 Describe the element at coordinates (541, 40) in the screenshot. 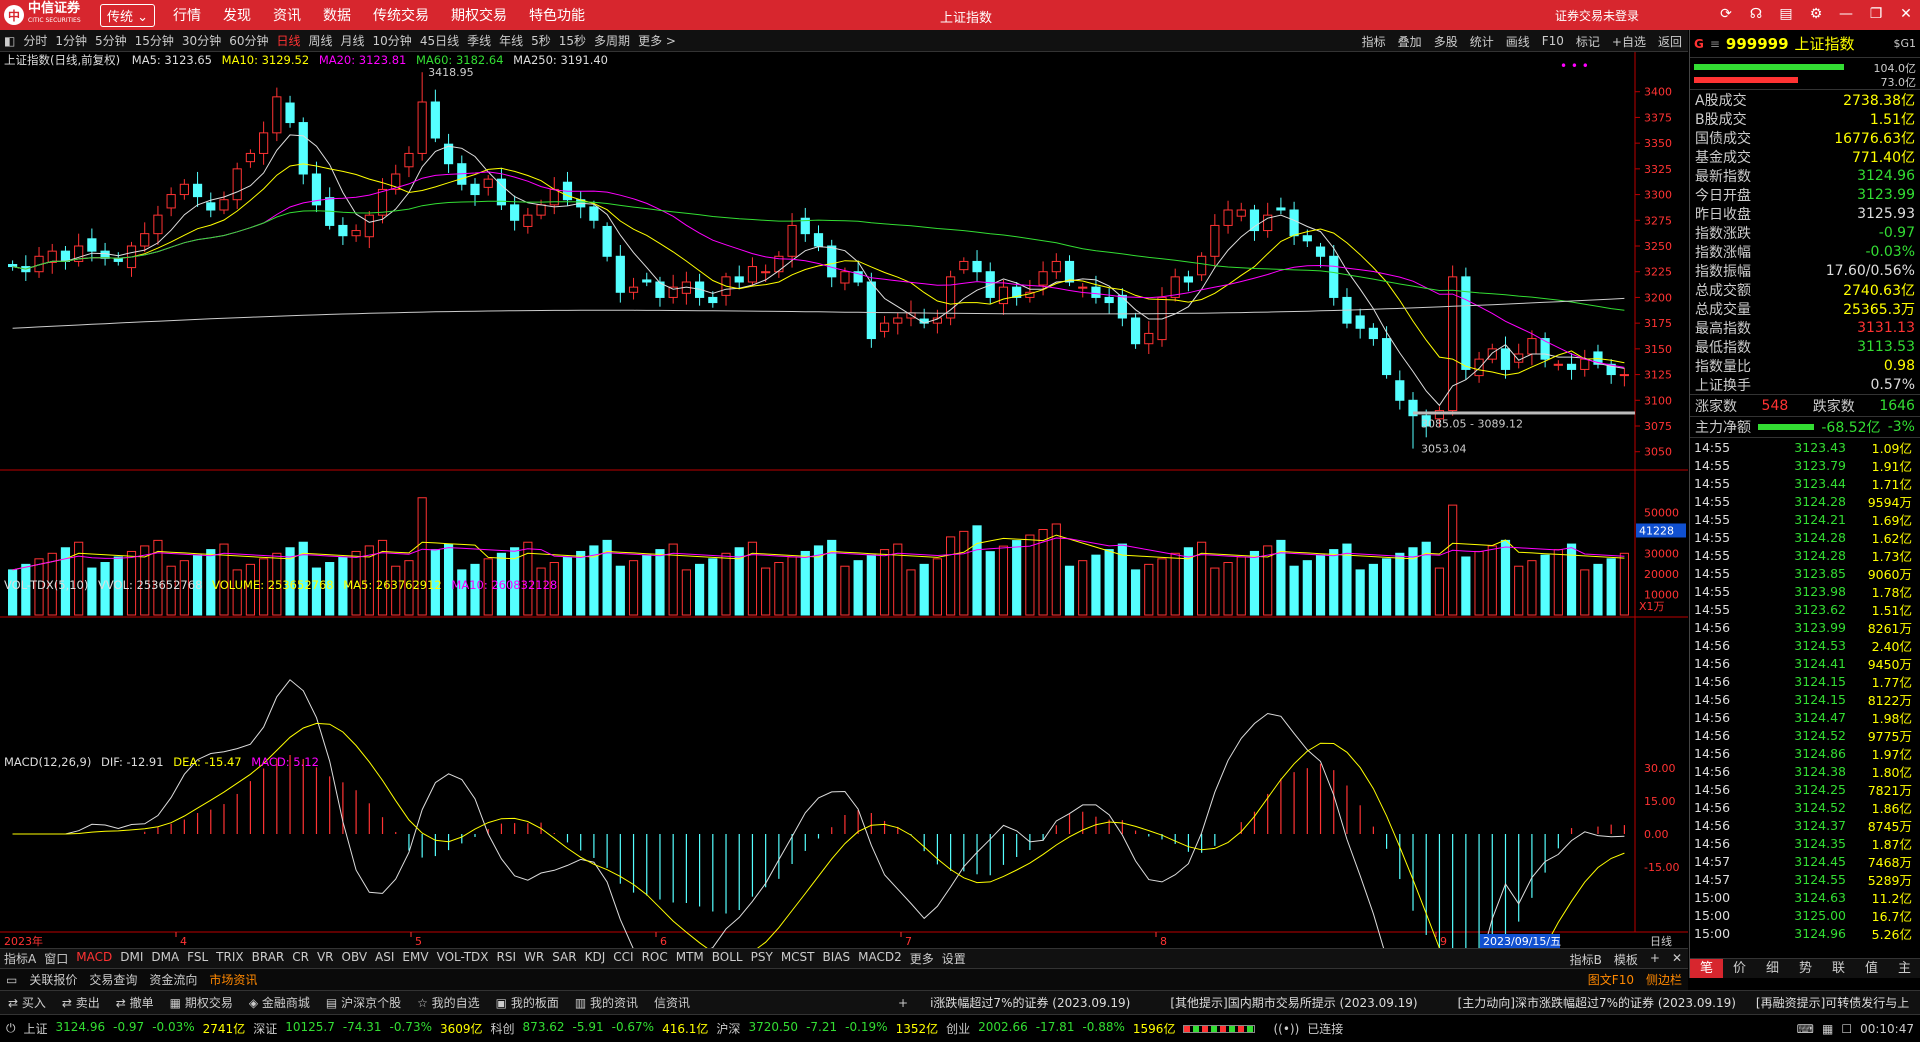

I see `period-13: 5秒` at that location.